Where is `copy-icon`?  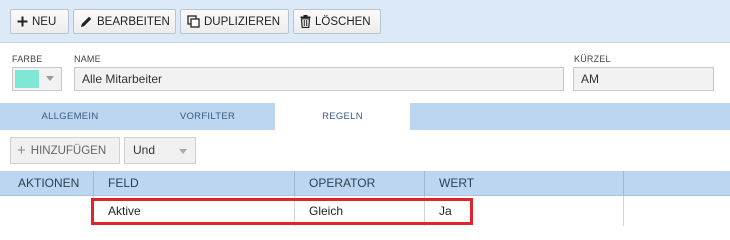 copy-icon is located at coordinates (193, 21).